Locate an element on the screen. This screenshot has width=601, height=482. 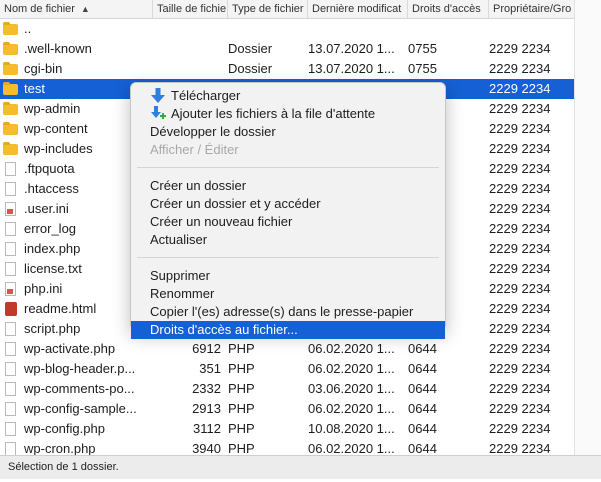
file-type is located at coordinates (268, 29).